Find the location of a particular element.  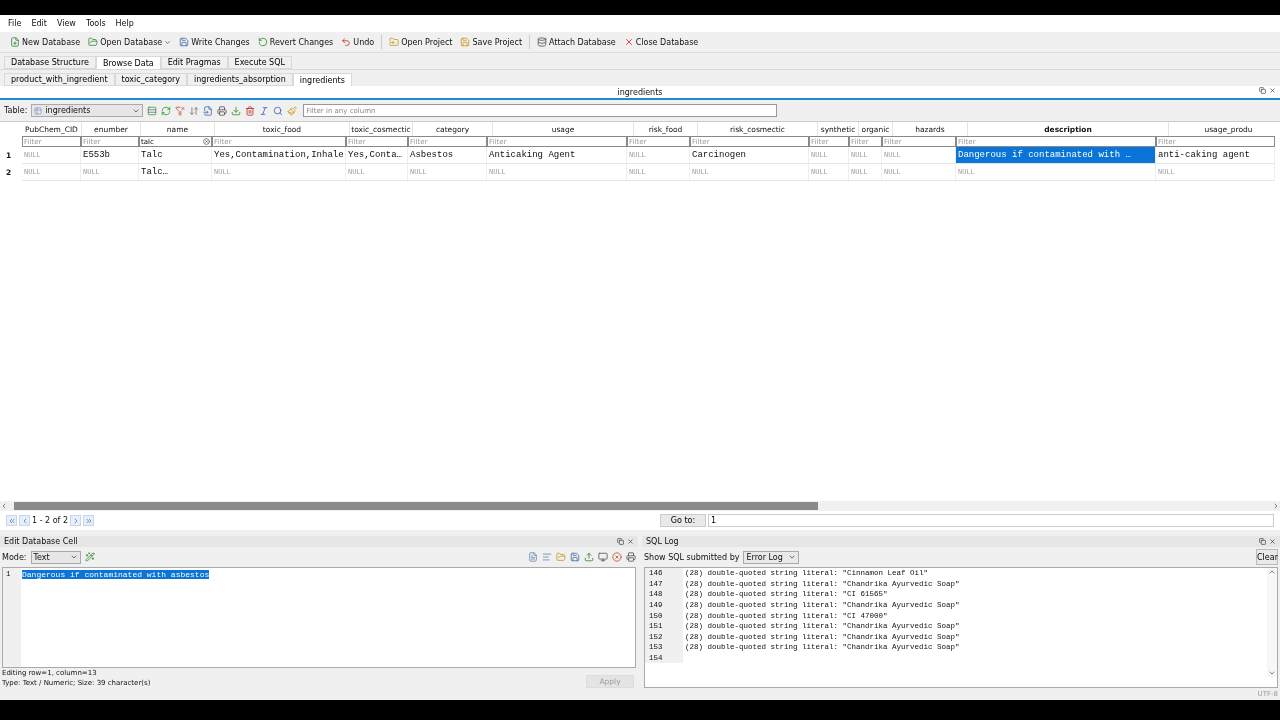

menu-item: View is located at coordinates (66, 23).